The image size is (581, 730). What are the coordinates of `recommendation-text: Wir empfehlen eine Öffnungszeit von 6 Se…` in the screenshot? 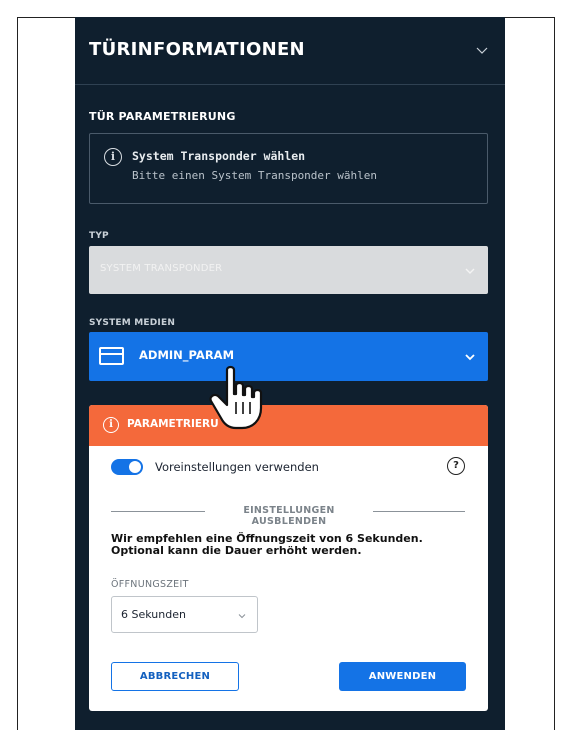 It's located at (267, 544).